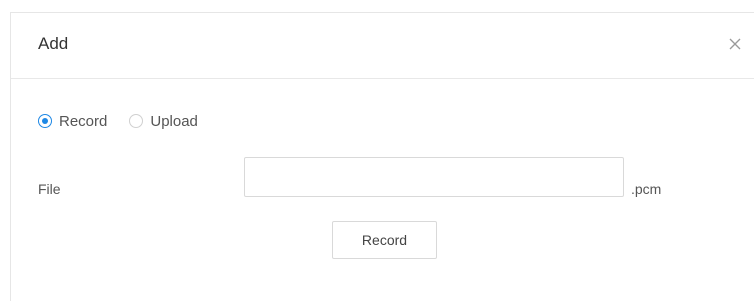  I want to click on radio-record-label: Record, so click(83, 121).